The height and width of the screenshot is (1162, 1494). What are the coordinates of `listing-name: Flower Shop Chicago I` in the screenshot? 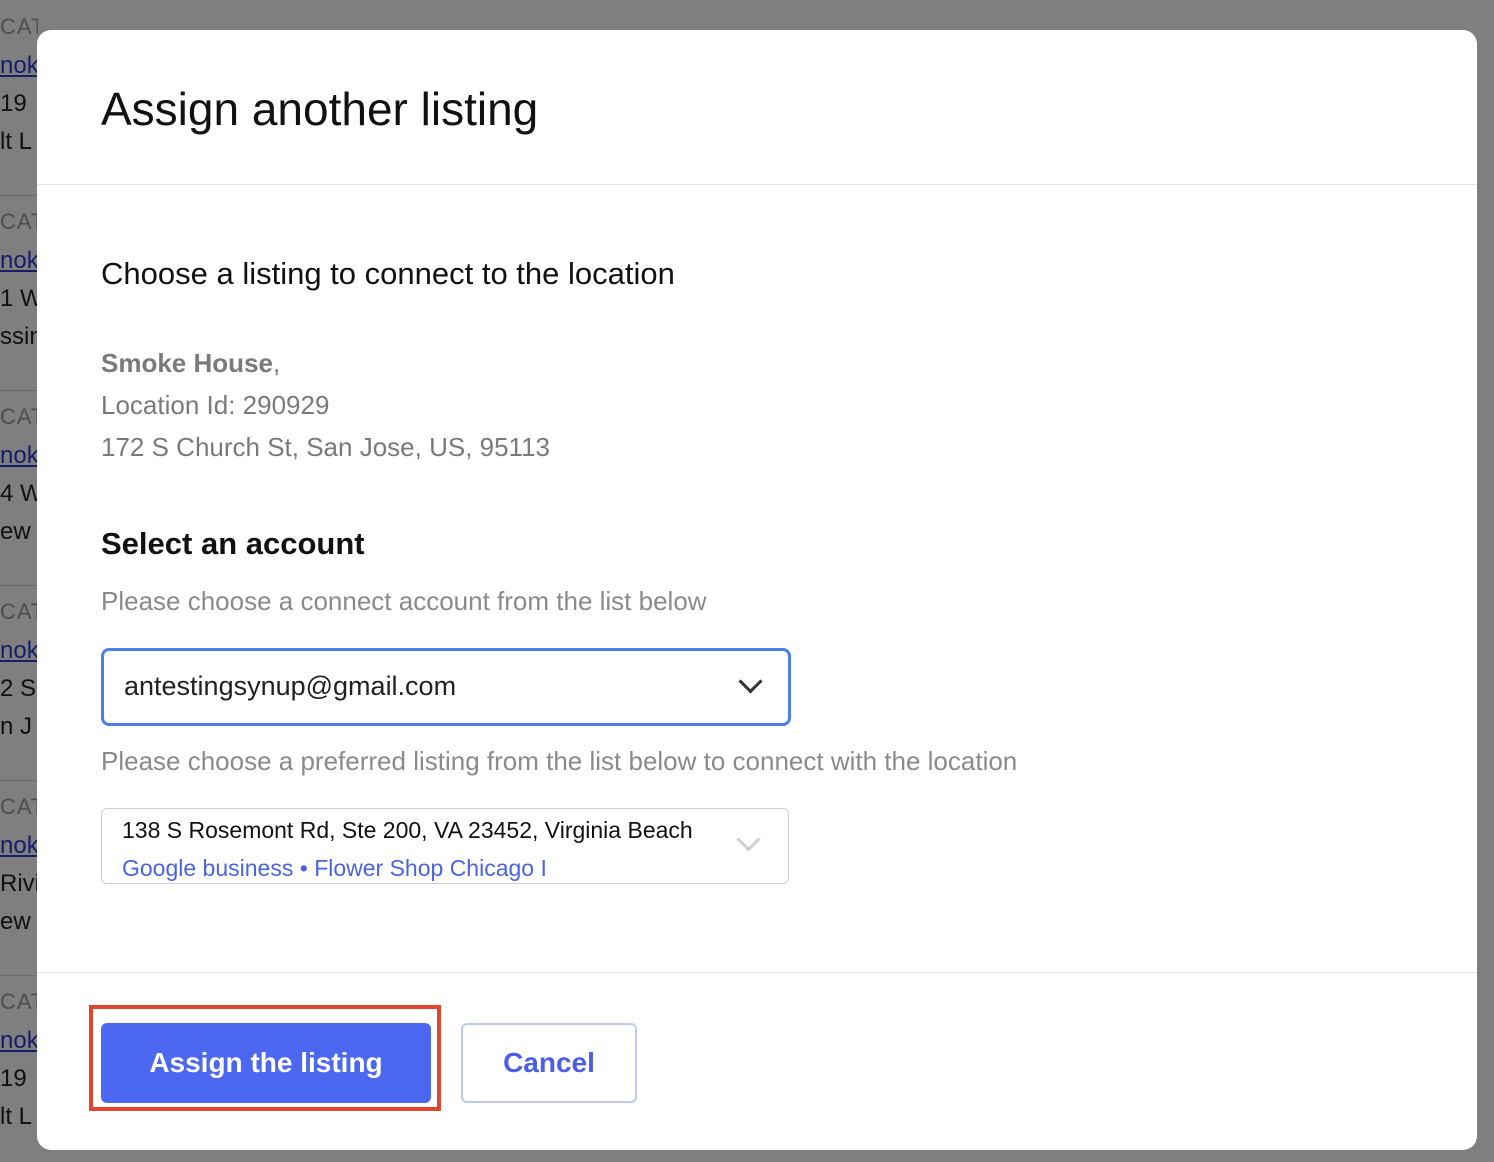 It's located at (430, 868).